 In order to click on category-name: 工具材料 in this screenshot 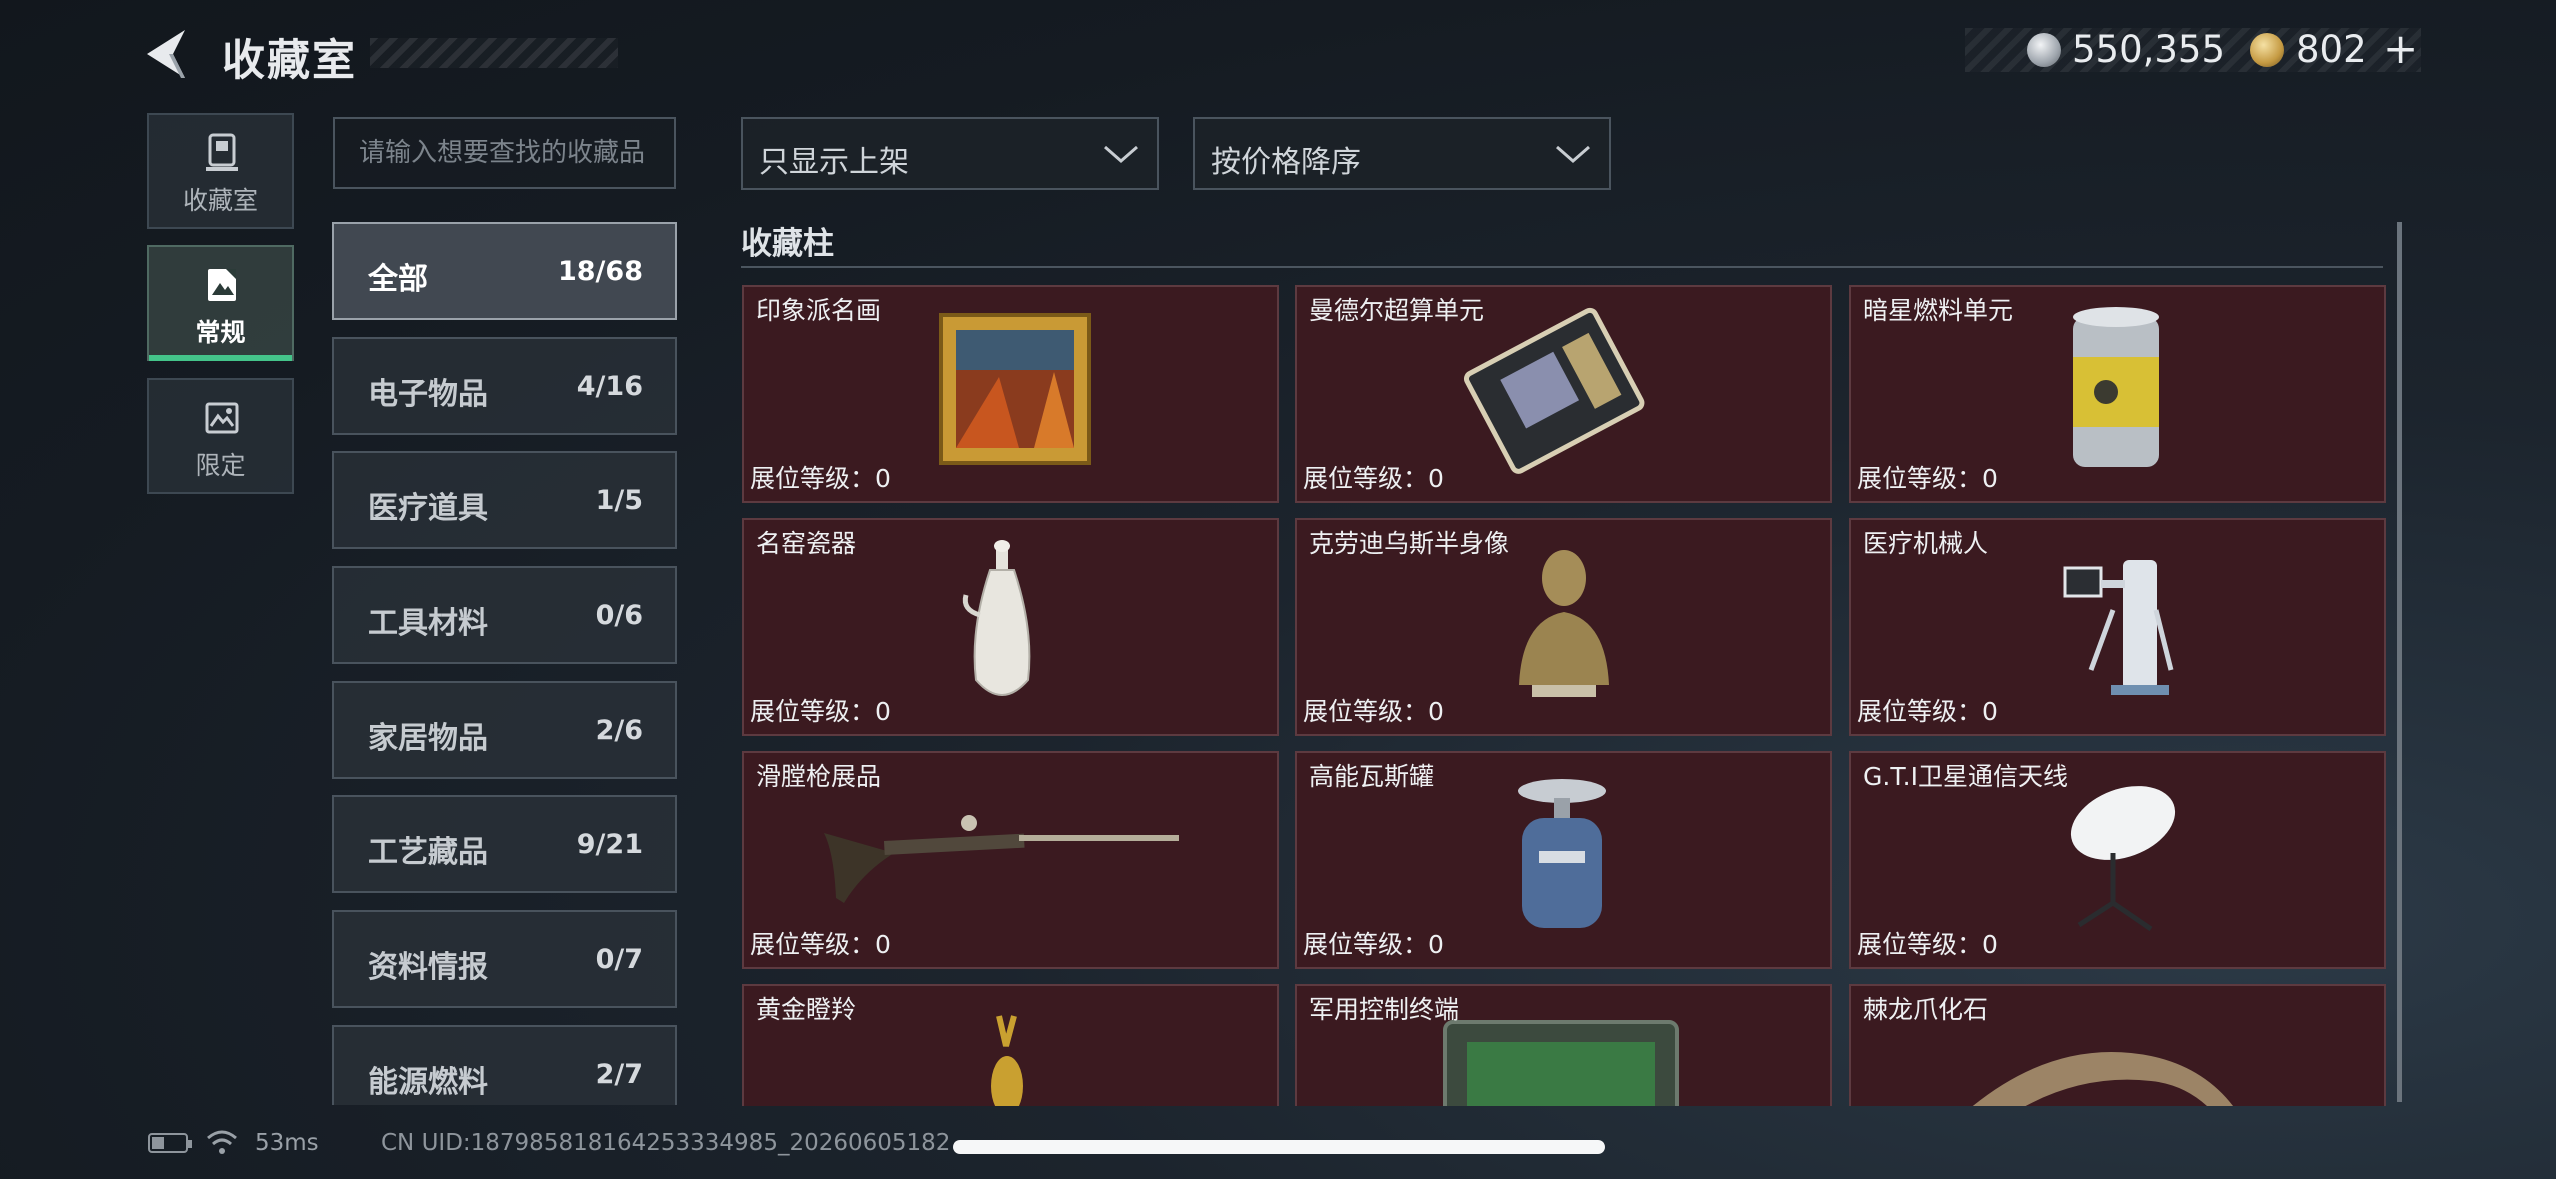, I will do `click(428, 623)`.